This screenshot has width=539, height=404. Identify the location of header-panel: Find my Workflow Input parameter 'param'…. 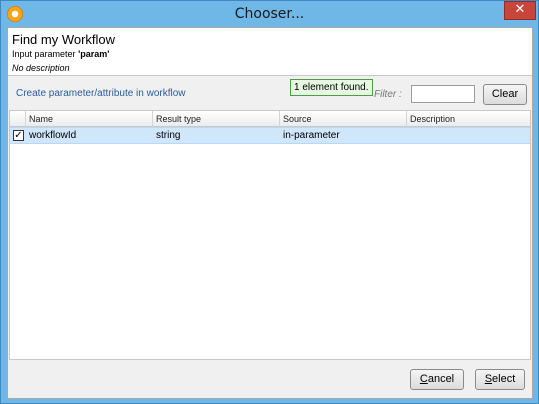
(270, 52).